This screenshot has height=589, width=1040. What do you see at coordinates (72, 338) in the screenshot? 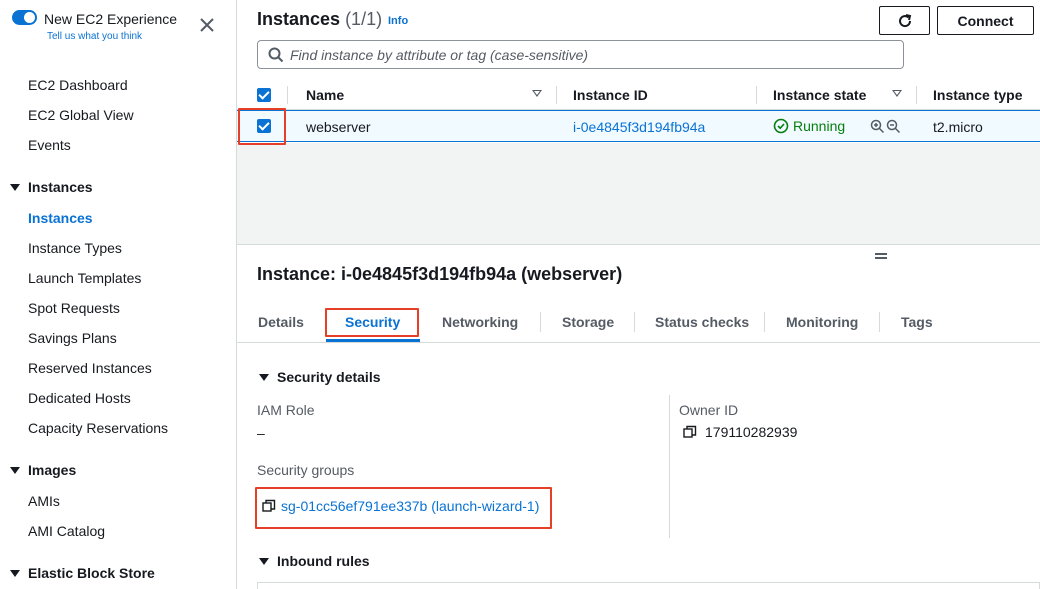
I see `sidebar-item-savings-plans: Savings Plans` at bounding box center [72, 338].